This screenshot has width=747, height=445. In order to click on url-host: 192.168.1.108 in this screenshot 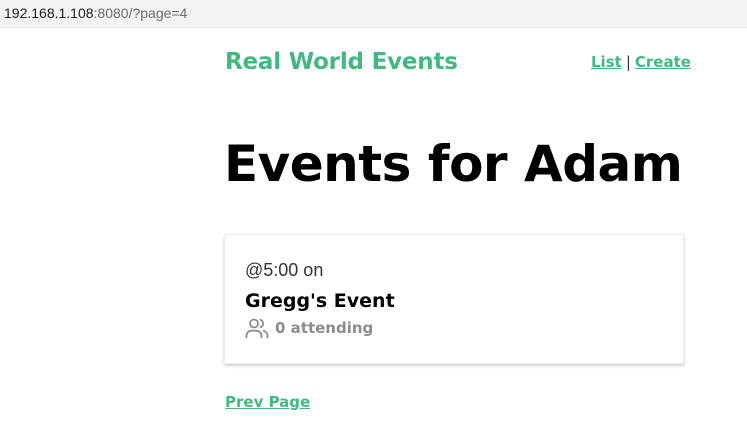, I will do `click(49, 13)`.